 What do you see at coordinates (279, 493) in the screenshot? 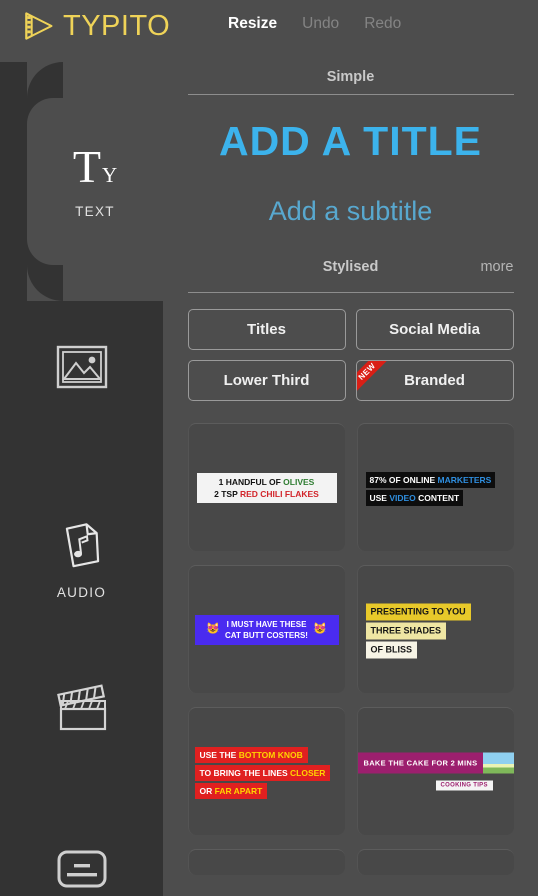
I see `tpl-span-accent: RED CHILI FLAKES` at bounding box center [279, 493].